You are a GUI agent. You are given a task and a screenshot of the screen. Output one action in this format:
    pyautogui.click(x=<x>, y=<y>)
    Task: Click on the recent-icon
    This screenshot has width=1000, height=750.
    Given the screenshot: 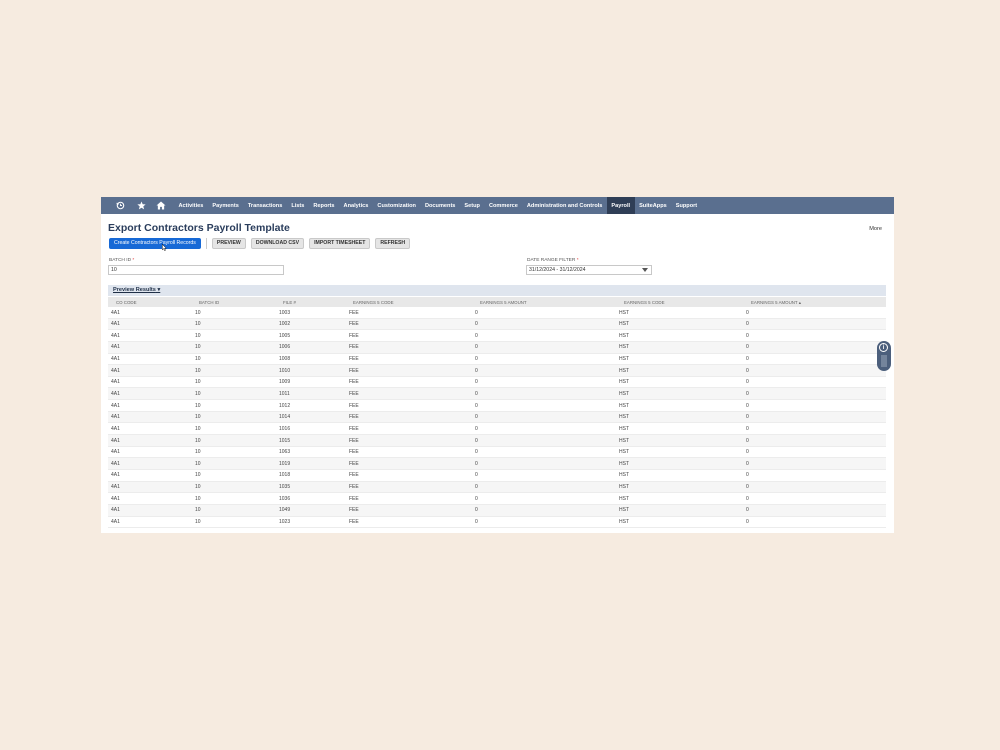 What is the action you would take?
    pyautogui.click(x=120, y=205)
    